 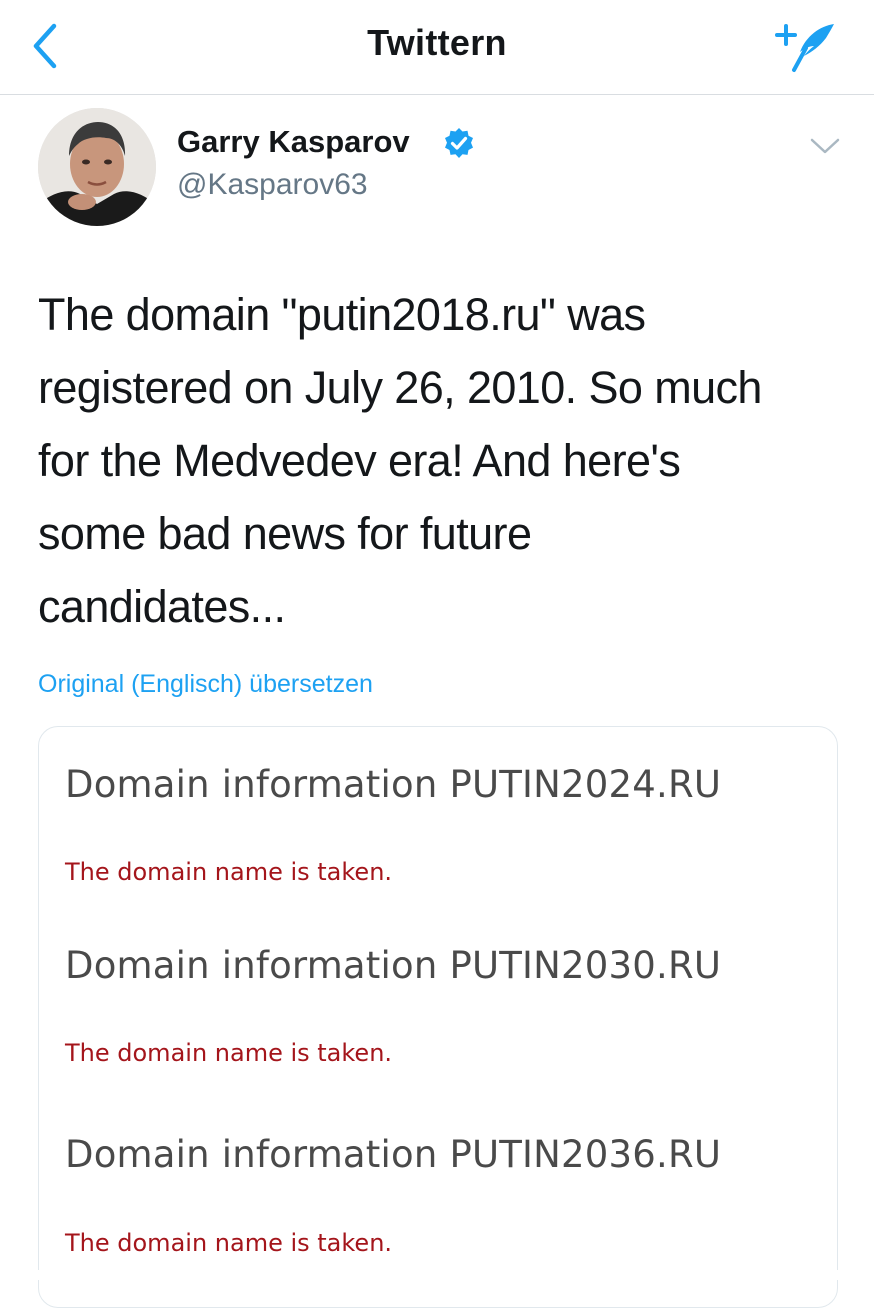 I want to click on compose-tweet-button, so click(x=807, y=46).